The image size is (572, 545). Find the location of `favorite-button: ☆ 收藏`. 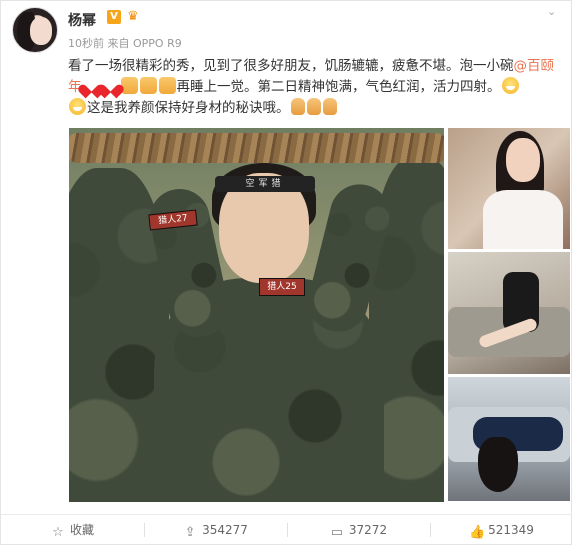

favorite-button: ☆ 收藏 is located at coordinates (72, 529).